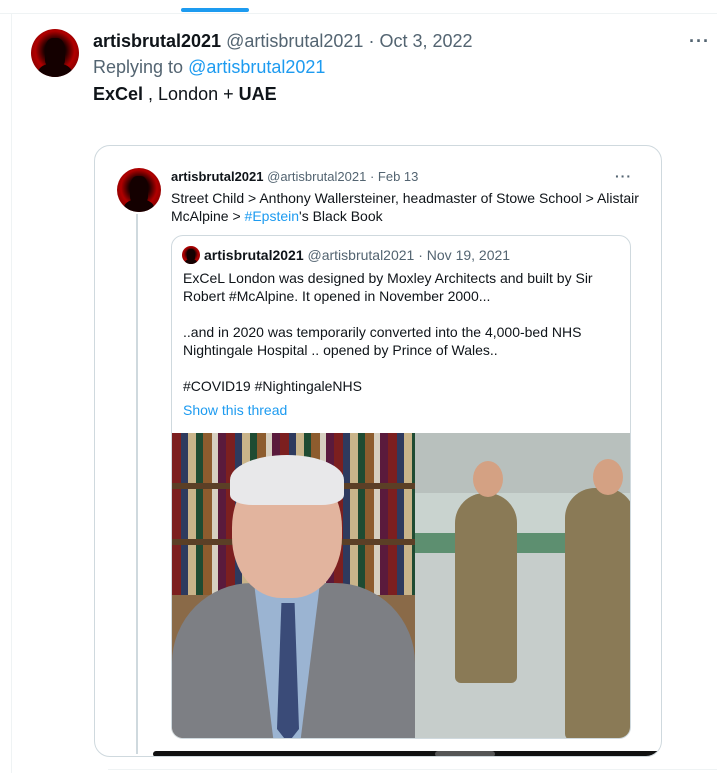 This screenshot has width=717, height=773. What do you see at coordinates (287, 480) in the screenshot?
I see `man-hair` at bounding box center [287, 480].